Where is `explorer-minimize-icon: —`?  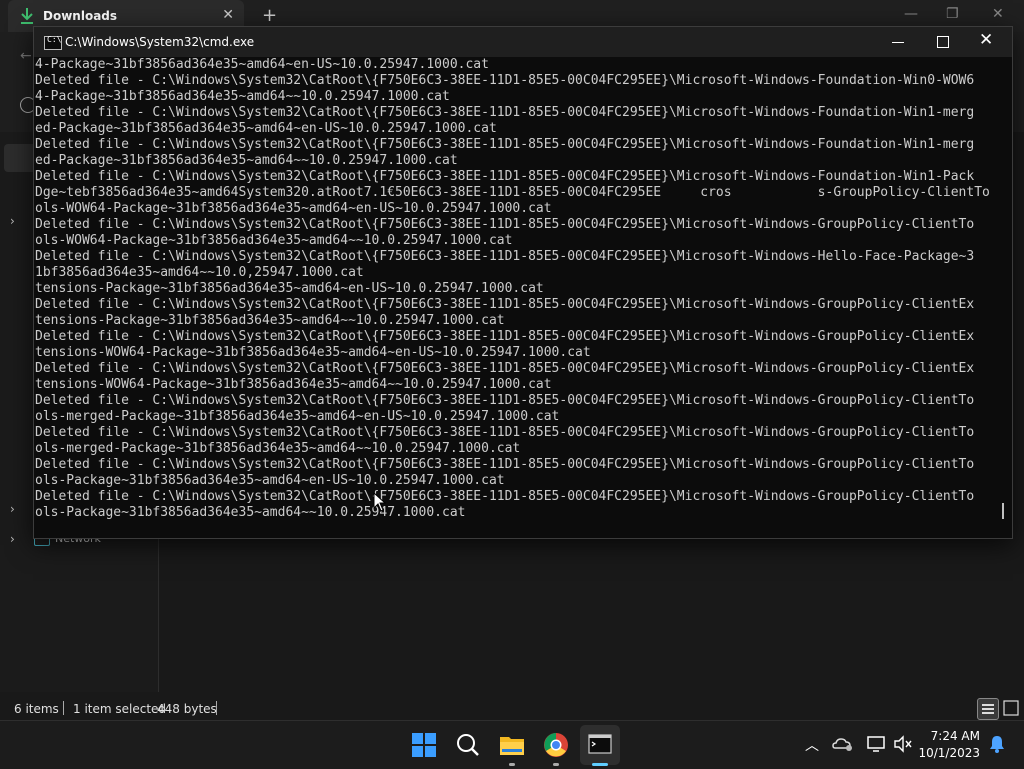
explorer-minimize-icon: — is located at coordinates (911, 14).